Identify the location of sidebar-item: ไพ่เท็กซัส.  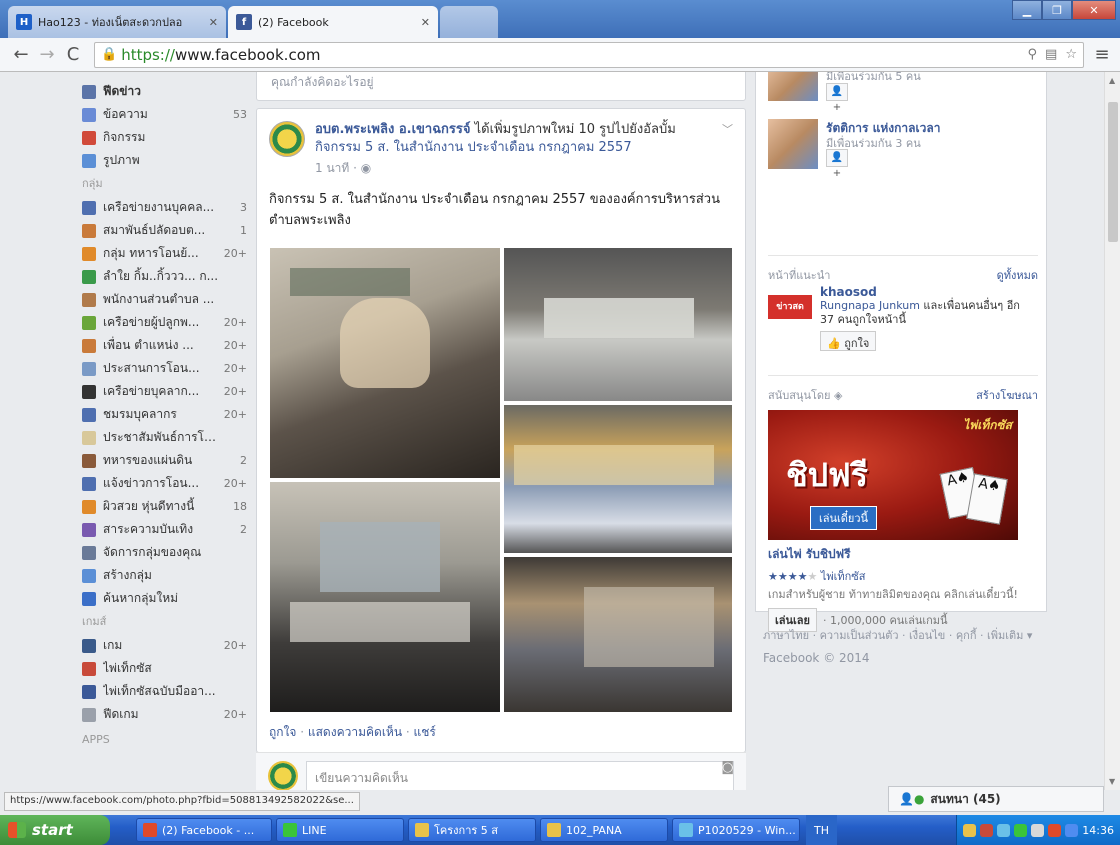
(164, 668).